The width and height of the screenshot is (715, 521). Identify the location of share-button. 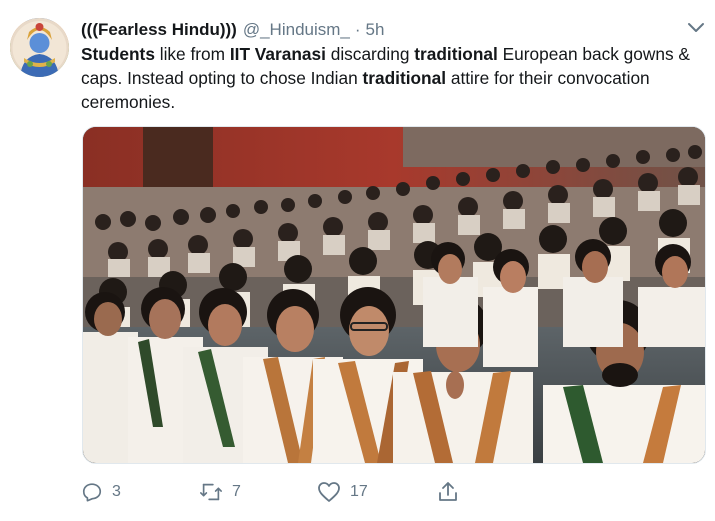
(448, 492).